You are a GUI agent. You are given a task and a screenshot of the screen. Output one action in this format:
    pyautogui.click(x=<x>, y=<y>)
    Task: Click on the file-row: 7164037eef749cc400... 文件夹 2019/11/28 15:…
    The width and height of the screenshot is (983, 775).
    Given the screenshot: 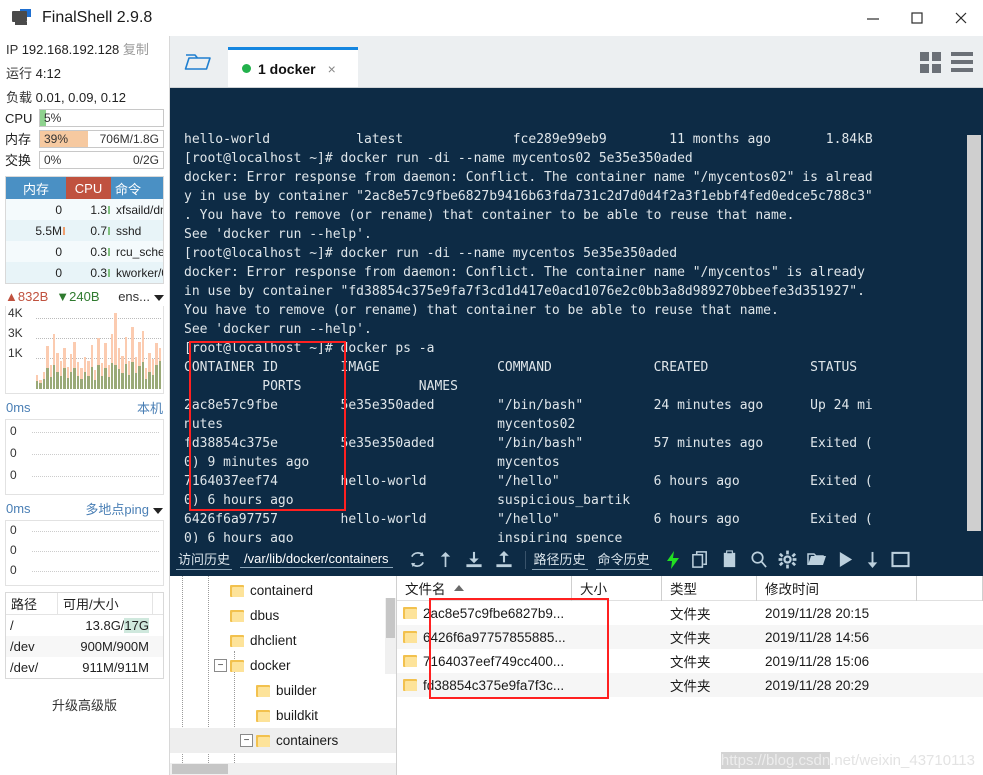 What is the action you would take?
    pyautogui.click(x=690, y=661)
    